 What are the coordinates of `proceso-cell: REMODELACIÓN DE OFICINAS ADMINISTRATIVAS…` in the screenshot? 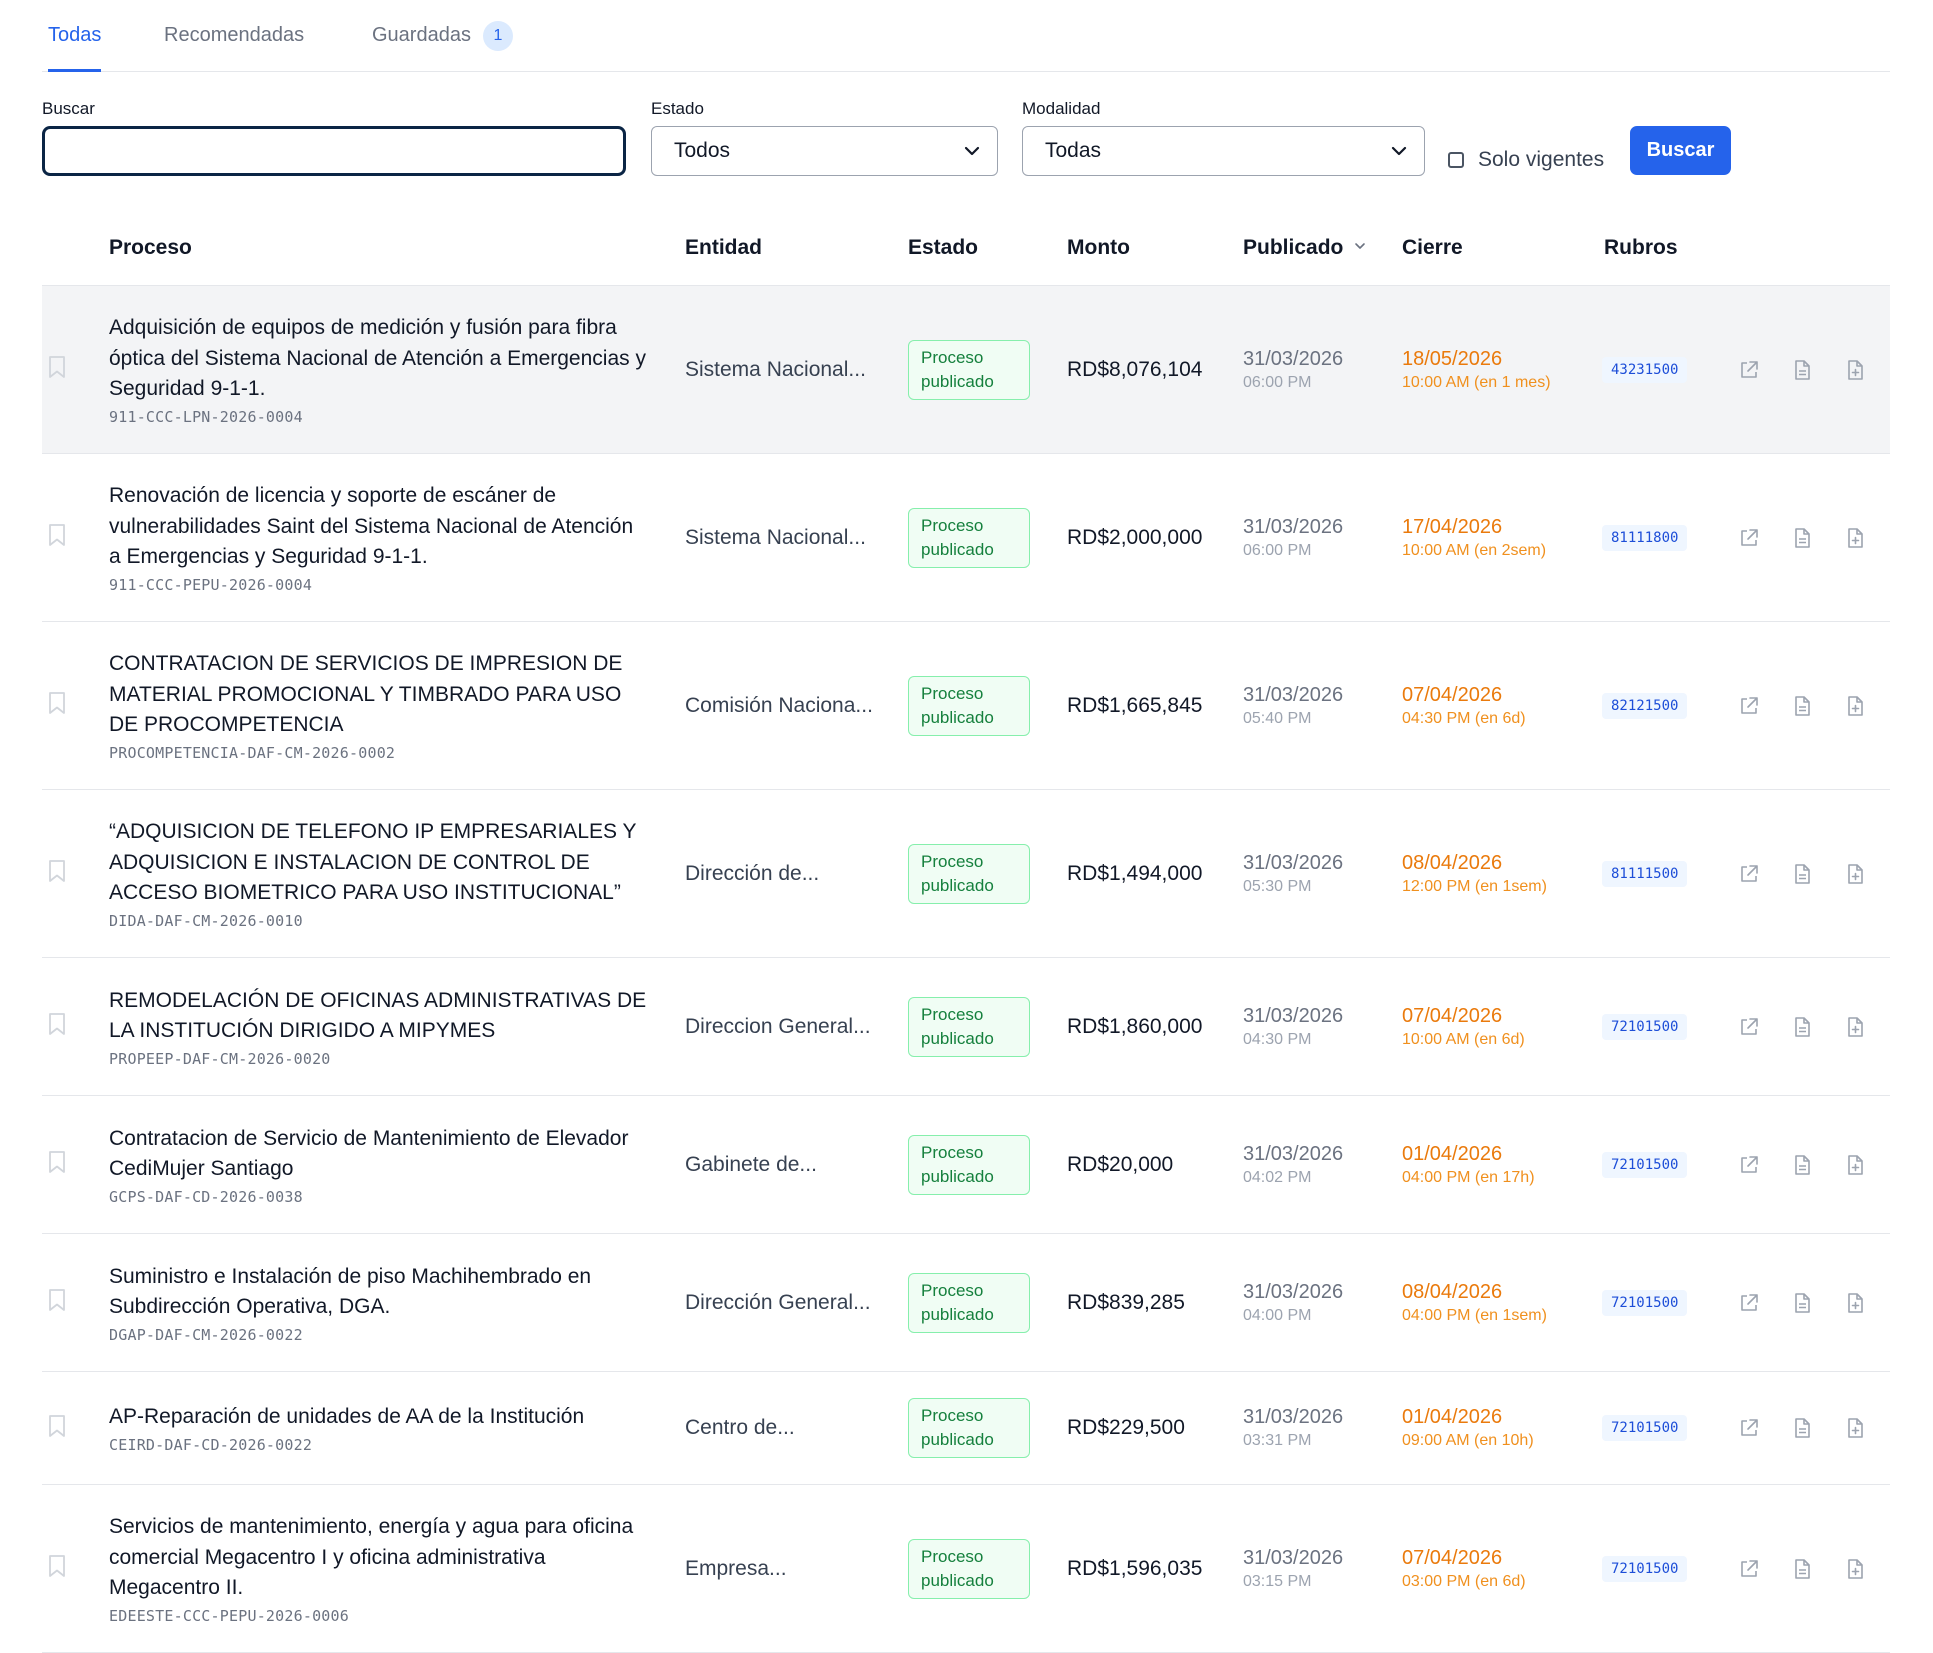 It's located at (379, 1026).